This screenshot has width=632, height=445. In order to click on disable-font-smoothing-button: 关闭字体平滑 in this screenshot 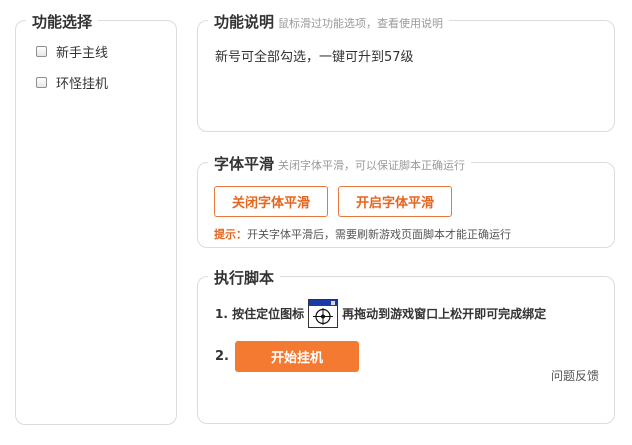, I will do `click(271, 201)`.